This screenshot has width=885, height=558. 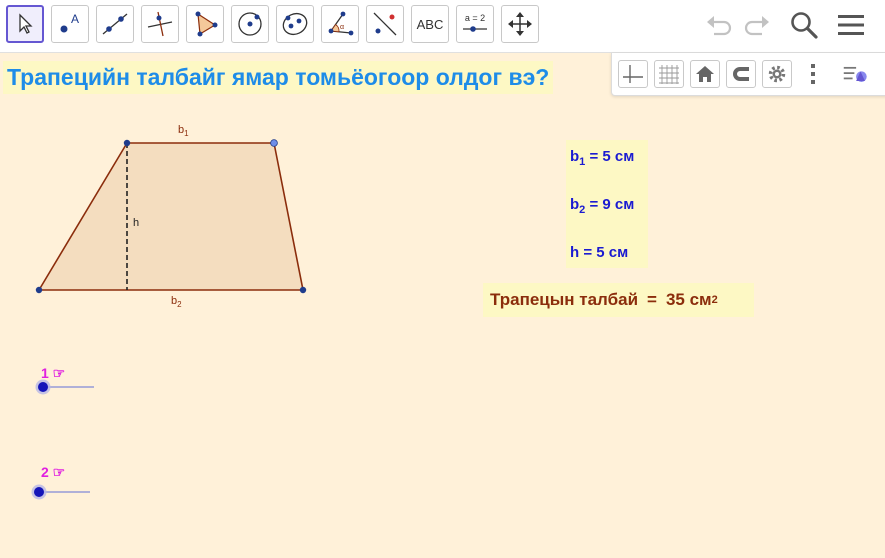 What do you see at coordinates (62, 439) in the screenshot?
I see `sliders-layer` at bounding box center [62, 439].